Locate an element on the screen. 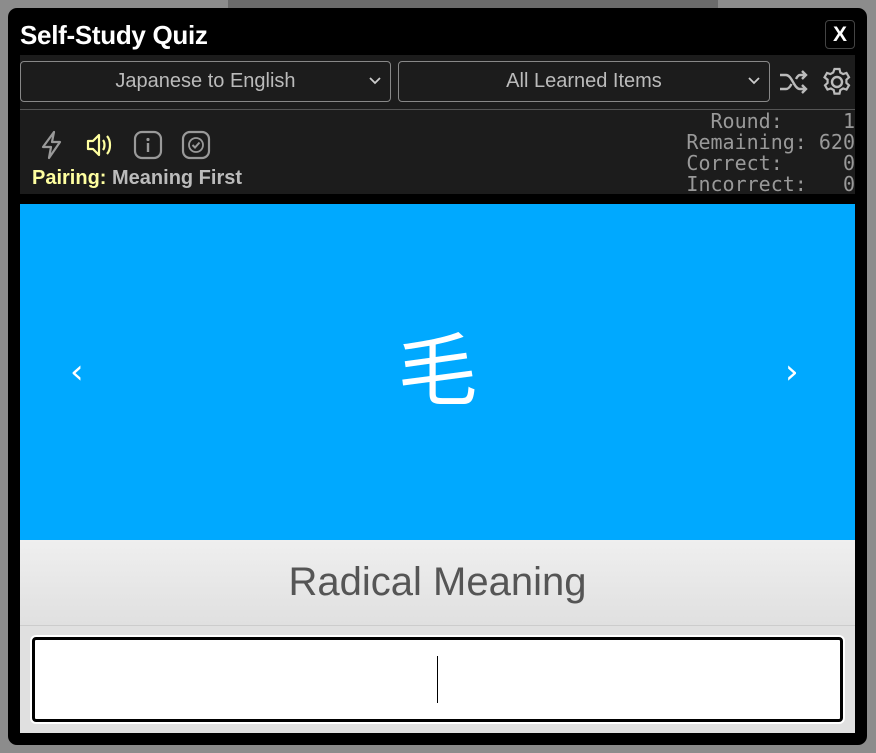 This screenshot has height=753, width=876. flashcard-character: 毛 is located at coordinates (437, 371).